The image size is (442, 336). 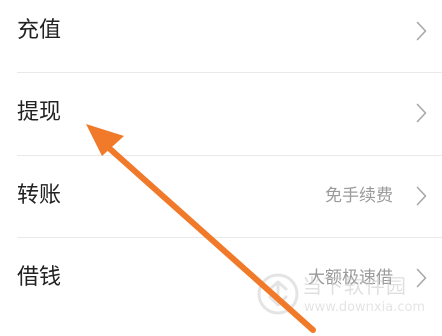 What do you see at coordinates (359, 196) in the screenshot?
I see `menu-item-note: 免手续费` at bounding box center [359, 196].